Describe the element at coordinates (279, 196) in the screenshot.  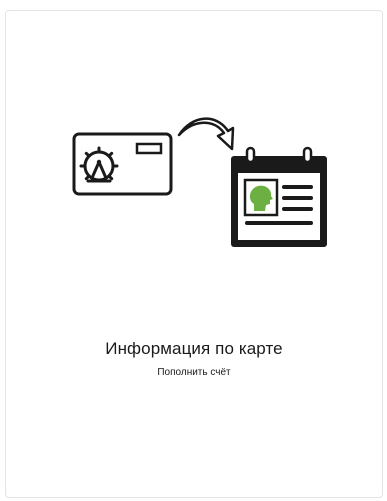
I see `calendar-profile-icon` at that location.